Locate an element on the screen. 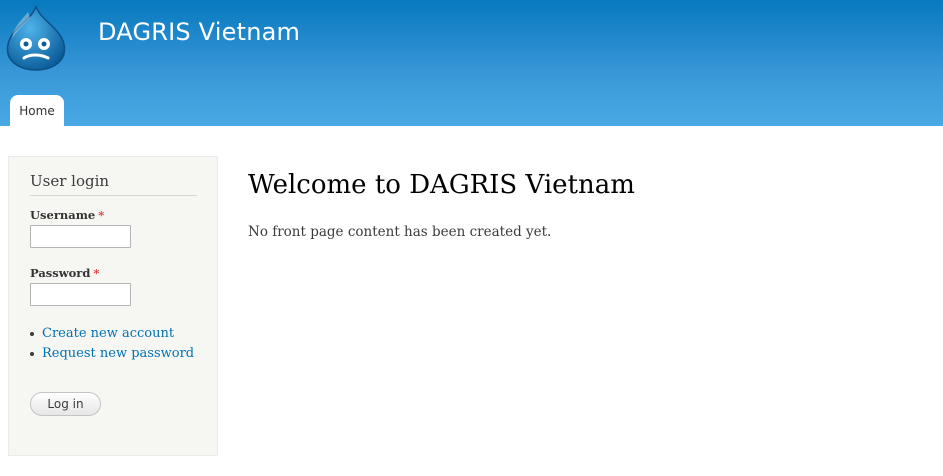 Image resolution: width=943 pixels, height=476 pixels. drupal-logo-icon is located at coordinates (36, 38).